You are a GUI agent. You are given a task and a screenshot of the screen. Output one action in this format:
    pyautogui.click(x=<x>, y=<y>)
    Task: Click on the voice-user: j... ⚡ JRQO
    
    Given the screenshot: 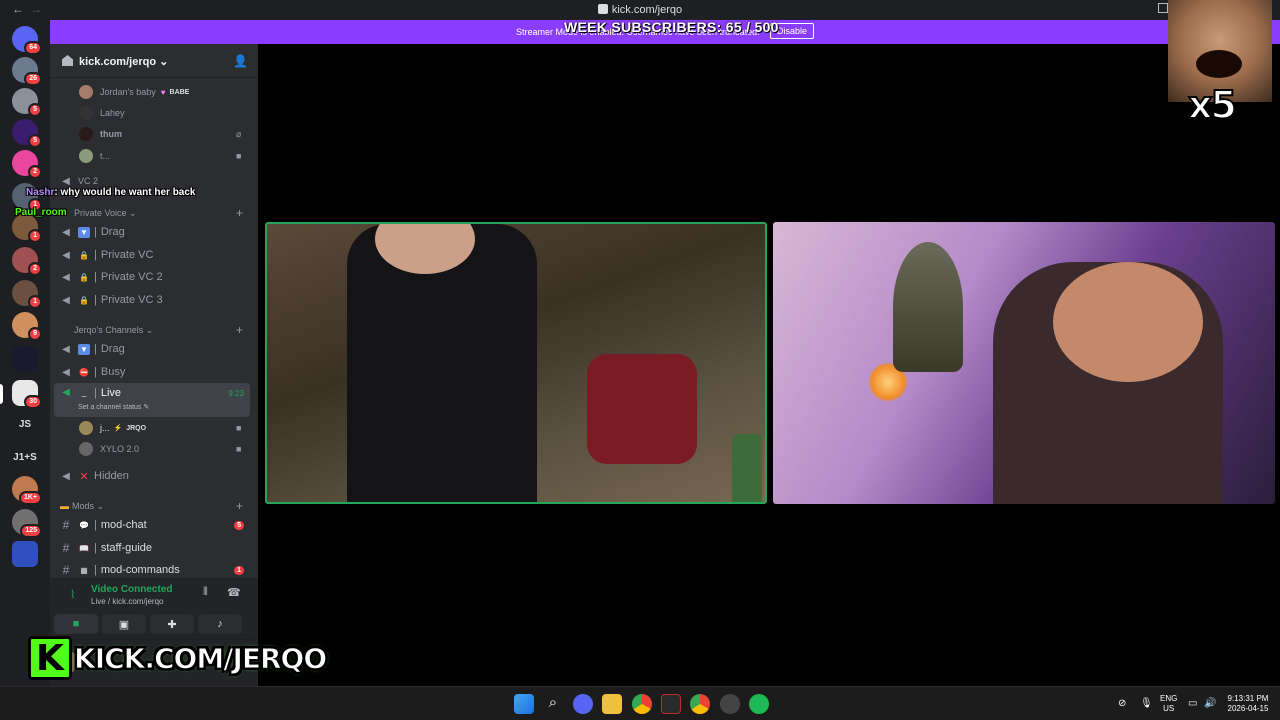 What is the action you would take?
    pyautogui.click(x=112, y=428)
    